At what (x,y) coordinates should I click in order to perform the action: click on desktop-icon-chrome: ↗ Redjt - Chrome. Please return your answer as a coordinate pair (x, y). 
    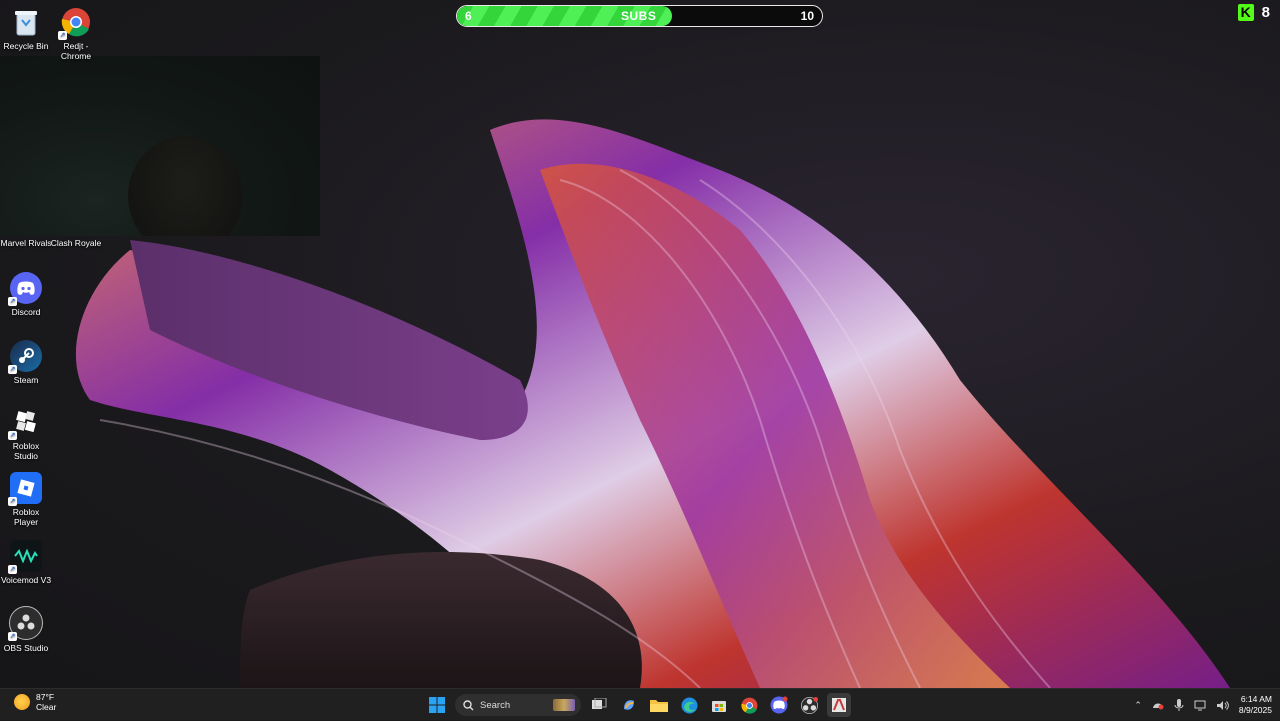
    Looking at the image, I should click on (76, 33).